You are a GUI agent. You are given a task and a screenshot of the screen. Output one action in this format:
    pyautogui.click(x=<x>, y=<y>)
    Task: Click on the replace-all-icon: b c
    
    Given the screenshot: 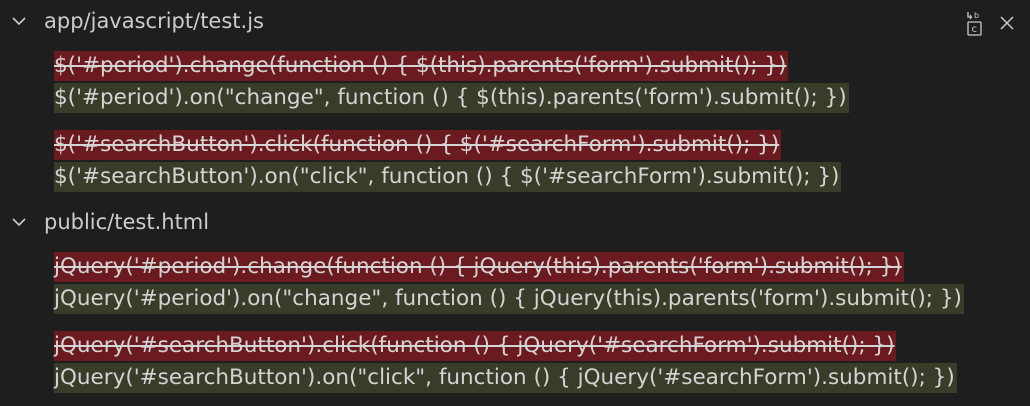 What is the action you would take?
    pyautogui.click(x=975, y=23)
    